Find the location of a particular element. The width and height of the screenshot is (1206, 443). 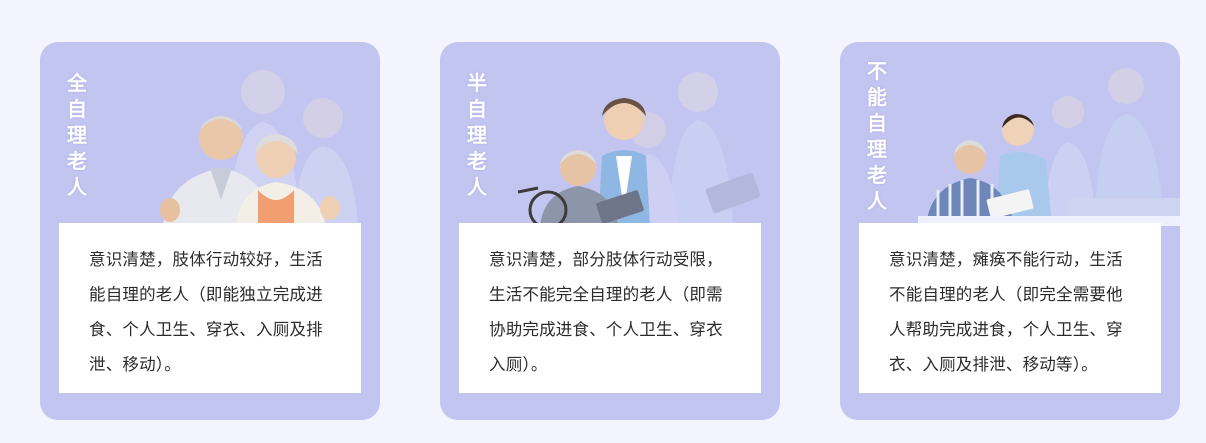

card-vertical-title: 半 自 理 老 人 is located at coordinates (477, 135).